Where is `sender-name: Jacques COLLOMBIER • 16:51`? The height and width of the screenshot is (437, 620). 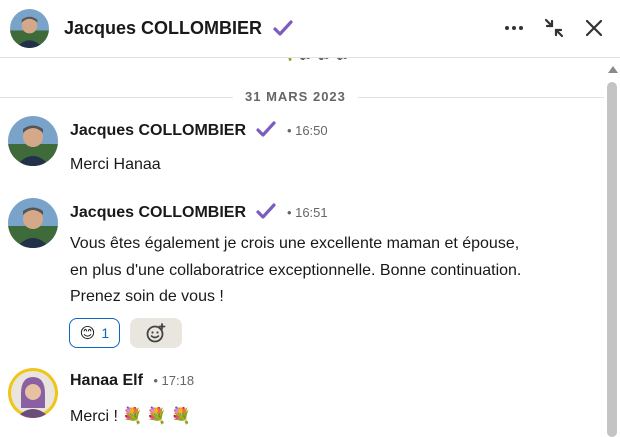
sender-name: Jacques COLLOMBIER • 16:51 is located at coordinates (199, 212).